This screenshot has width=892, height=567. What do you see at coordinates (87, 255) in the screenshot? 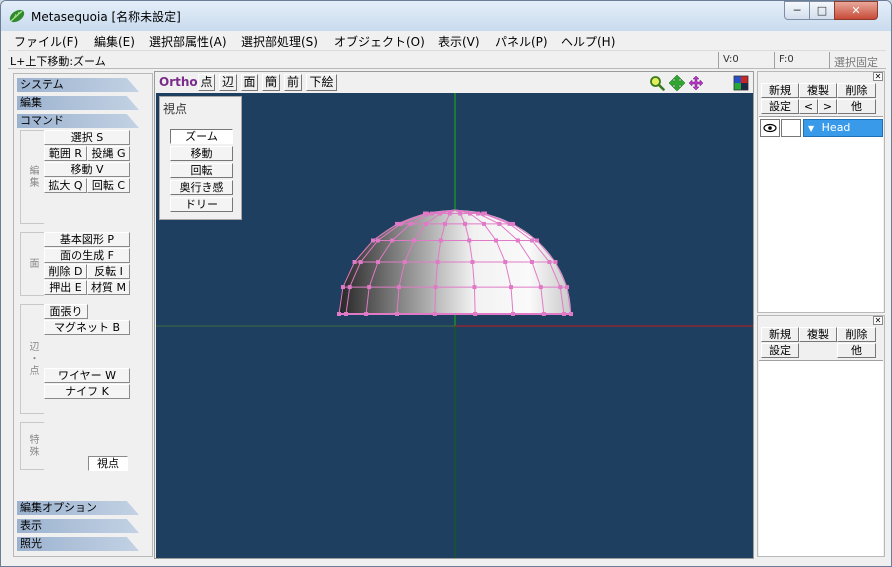
I see `create-face-button: 面の生成 F` at bounding box center [87, 255].